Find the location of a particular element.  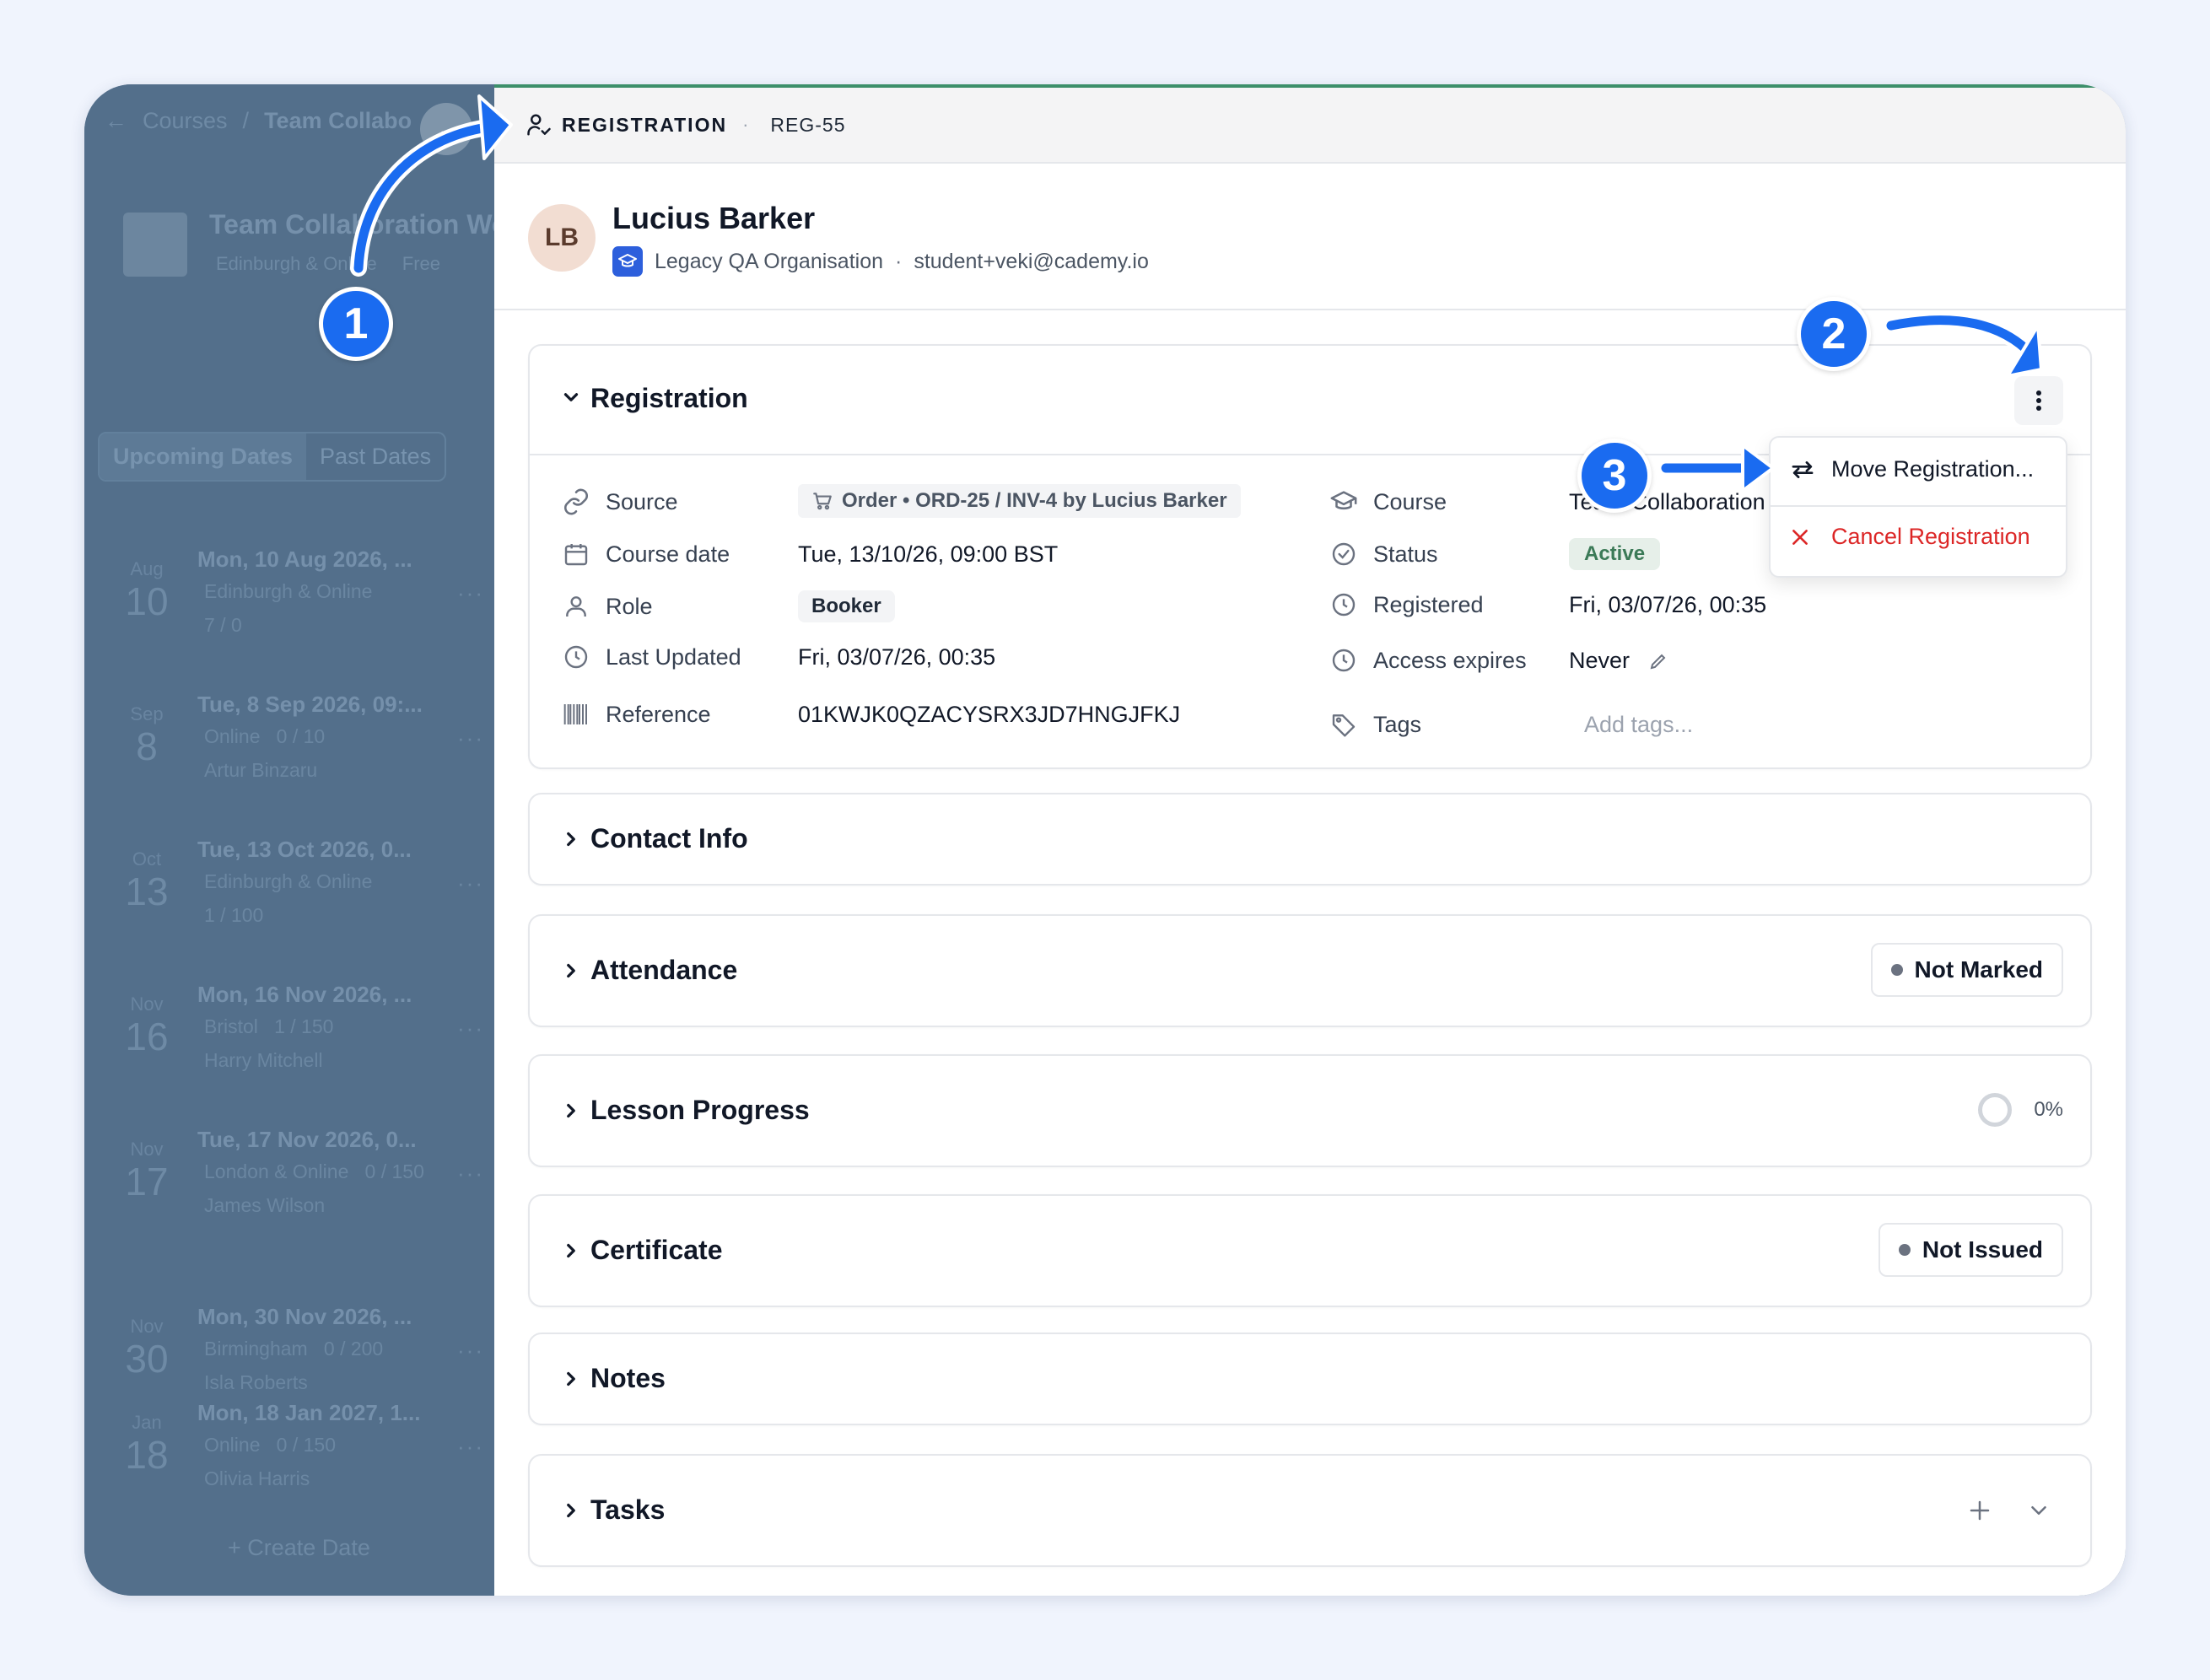

step-2-callout: 2 is located at coordinates (1834, 334).